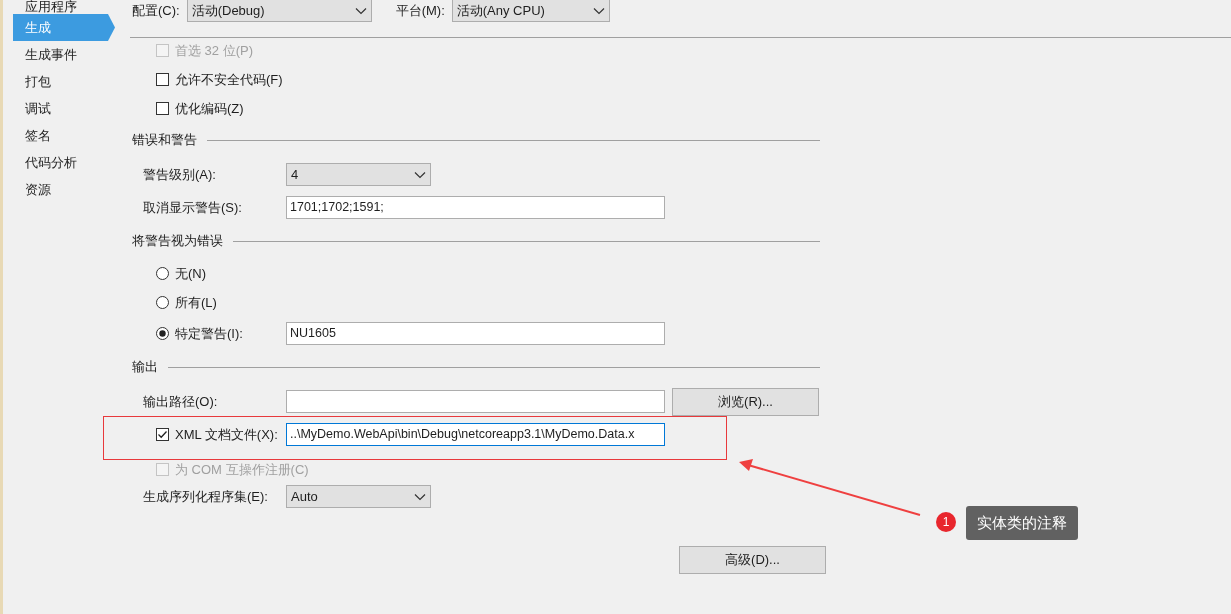 The width and height of the screenshot is (1231, 614). I want to click on sidebar-item: 代码分析, so click(64, 162).